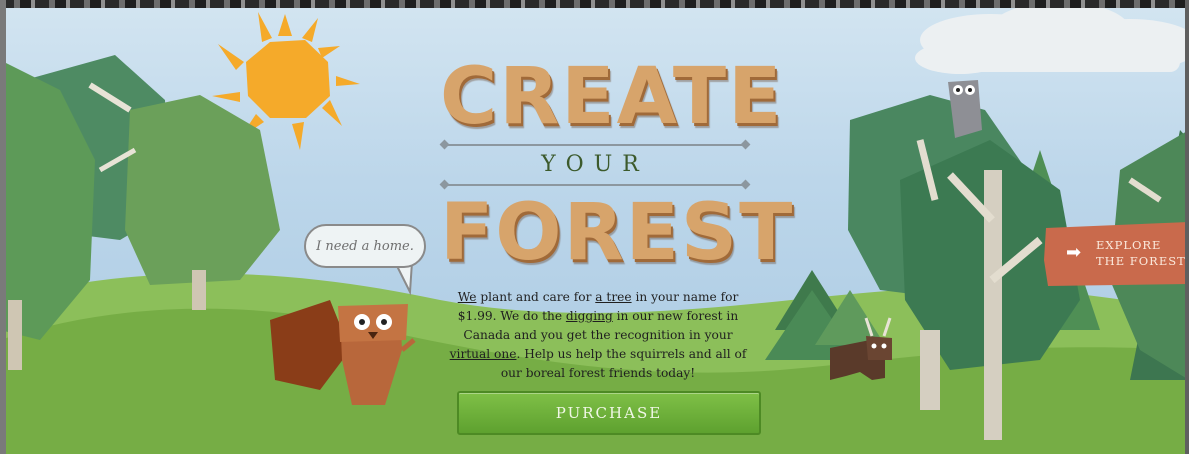 The height and width of the screenshot is (454, 1189). I want to click on arrow-right-icon: ➡, so click(1074, 252).